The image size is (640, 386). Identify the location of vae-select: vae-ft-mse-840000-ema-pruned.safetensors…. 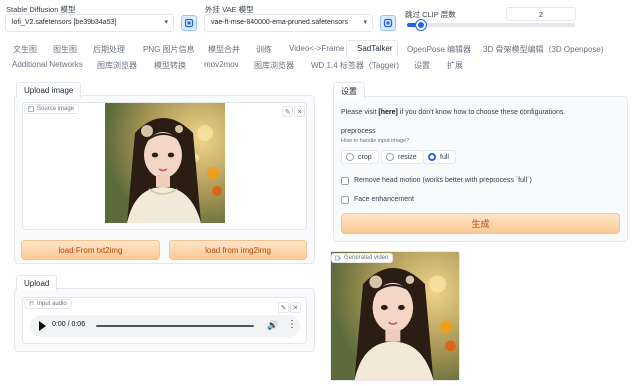
(288, 23).